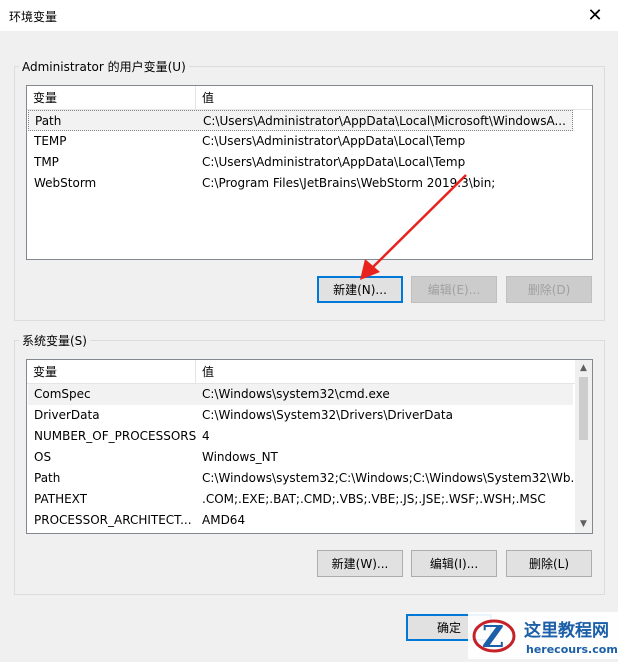 The width and height of the screenshot is (618, 662). What do you see at coordinates (224, 520) in the screenshot?
I see `variable-value: AMD64` at bounding box center [224, 520].